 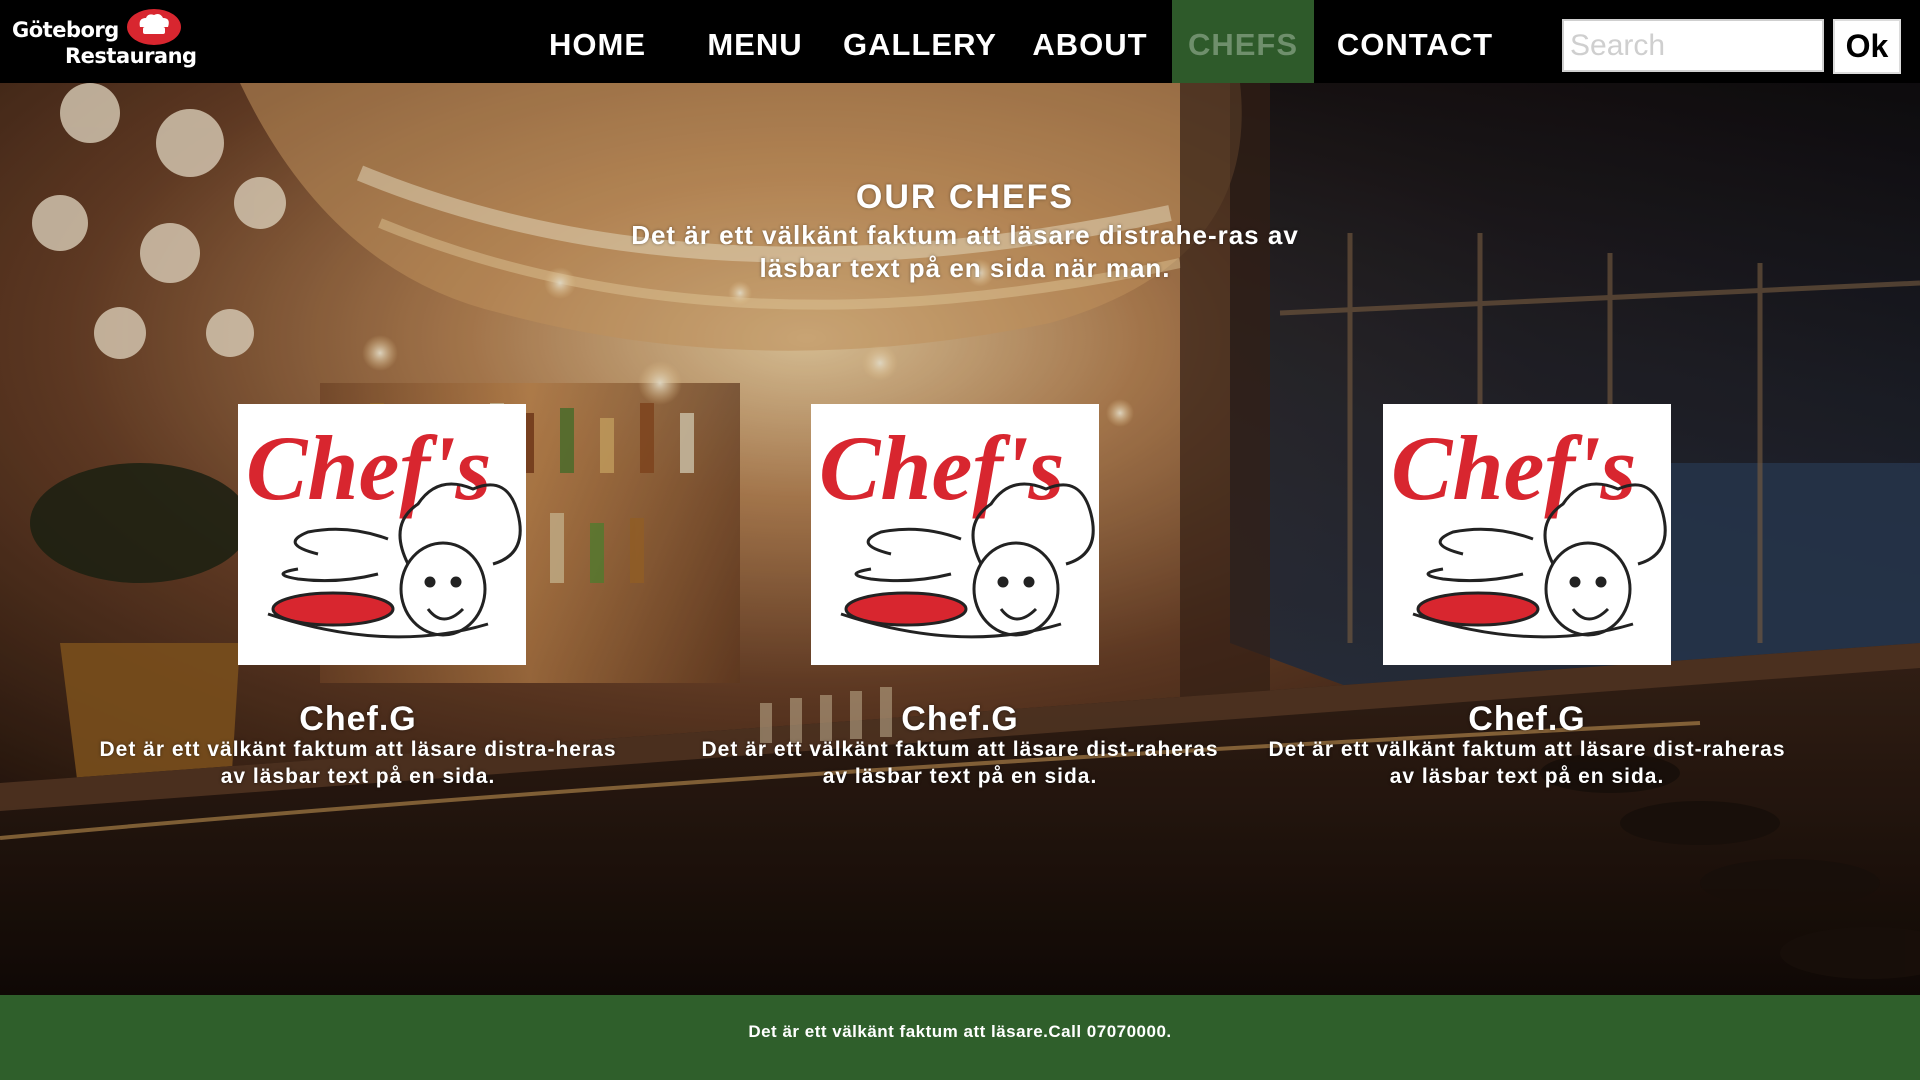 What do you see at coordinates (755, 41) in the screenshot?
I see `nav-item-menu: MENU` at bounding box center [755, 41].